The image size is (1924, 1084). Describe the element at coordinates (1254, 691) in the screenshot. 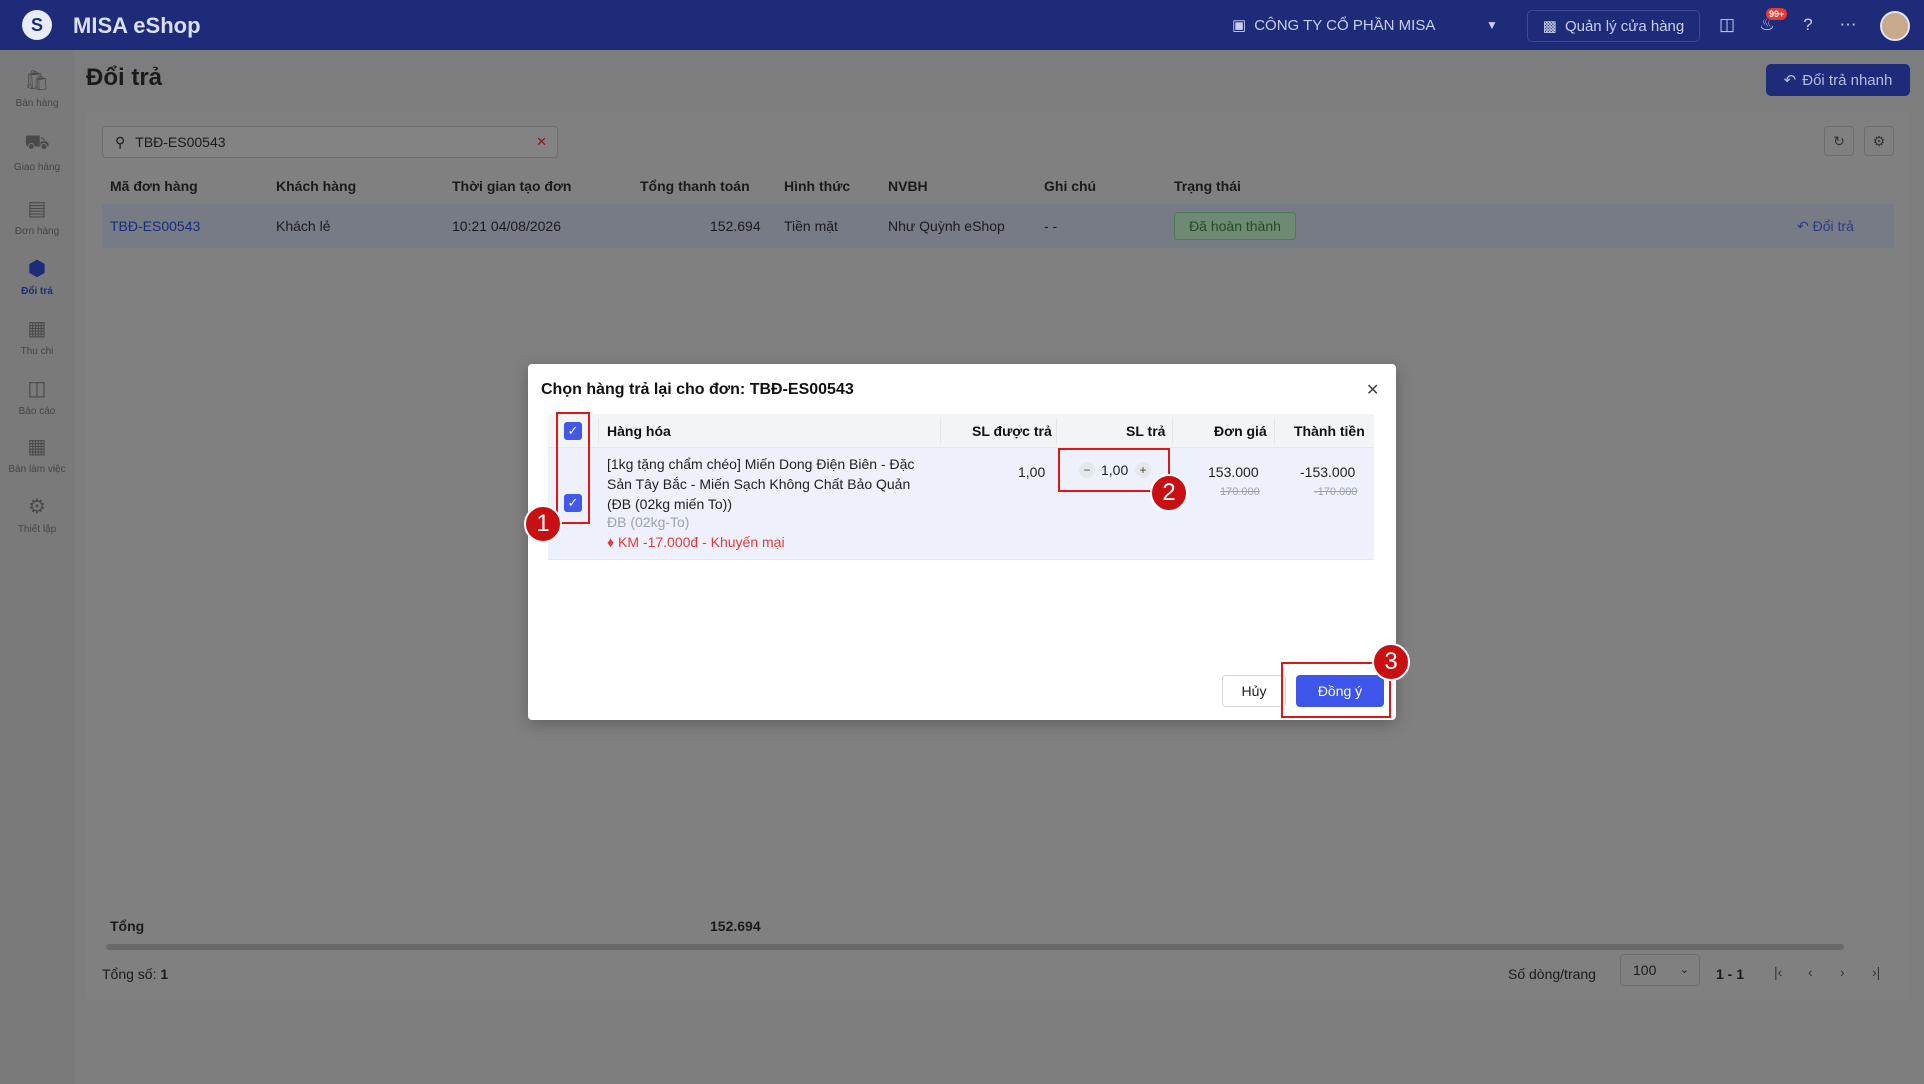

I see `cancel-button: Hủy` at that location.